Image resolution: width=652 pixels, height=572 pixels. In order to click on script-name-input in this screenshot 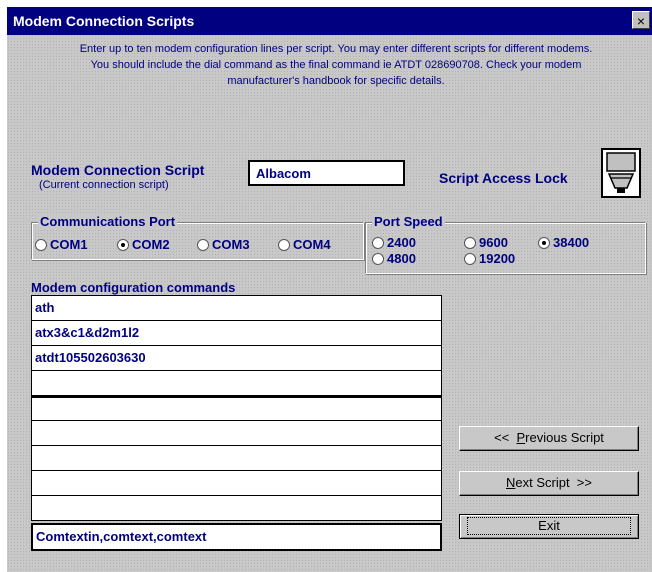, I will do `click(326, 173)`.